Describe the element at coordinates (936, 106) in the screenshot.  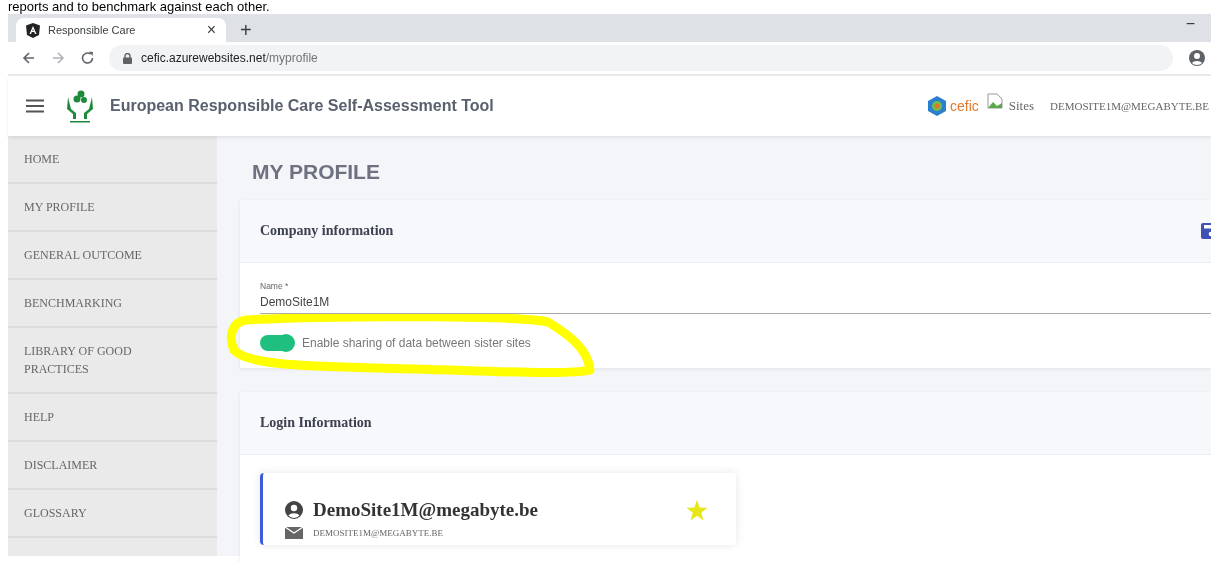
I see `hexagon-logo-icon` at that location.